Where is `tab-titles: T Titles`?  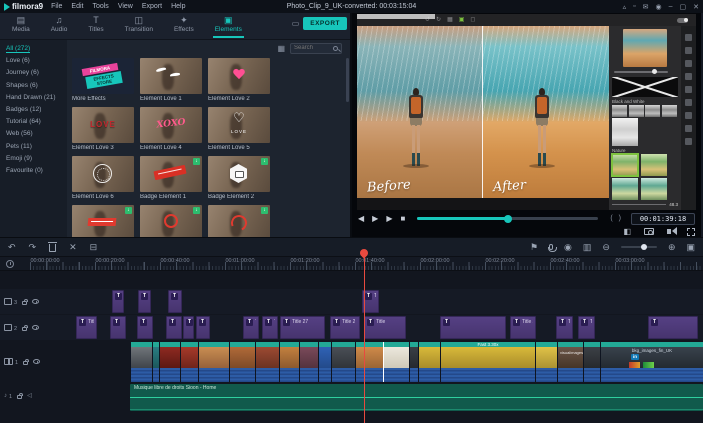
tab-titles: T Titles is located at coordinates (95, 26).